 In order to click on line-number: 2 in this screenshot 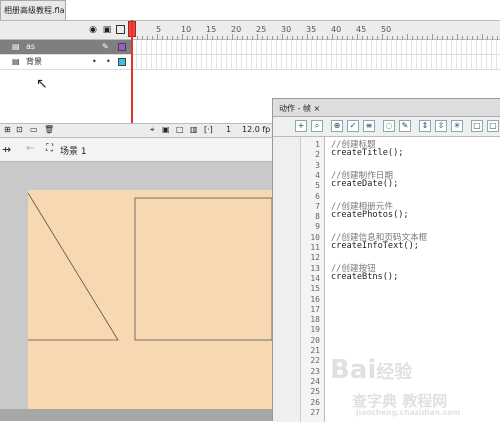, I will do `click(317, 155)`.